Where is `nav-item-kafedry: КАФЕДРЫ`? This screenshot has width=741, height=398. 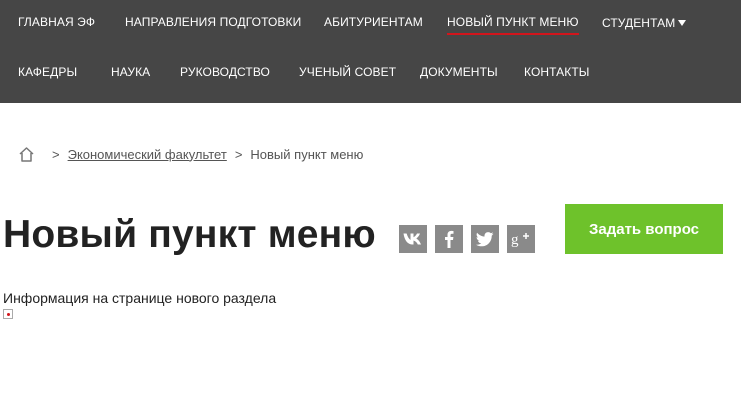 nav-item-kafedry: КАФЕДРЫ is located at coordinates (47, 72).